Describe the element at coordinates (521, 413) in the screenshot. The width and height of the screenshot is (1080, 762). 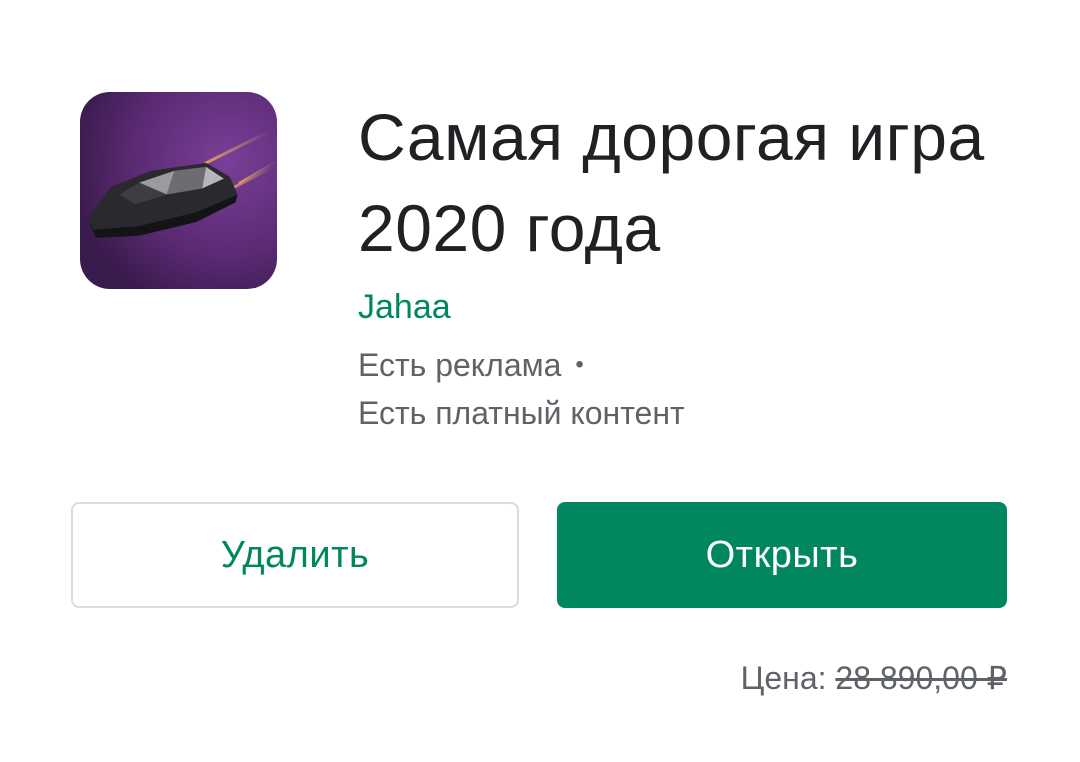
I see `in-app-purchases-label: Есть платный контент` at that location.